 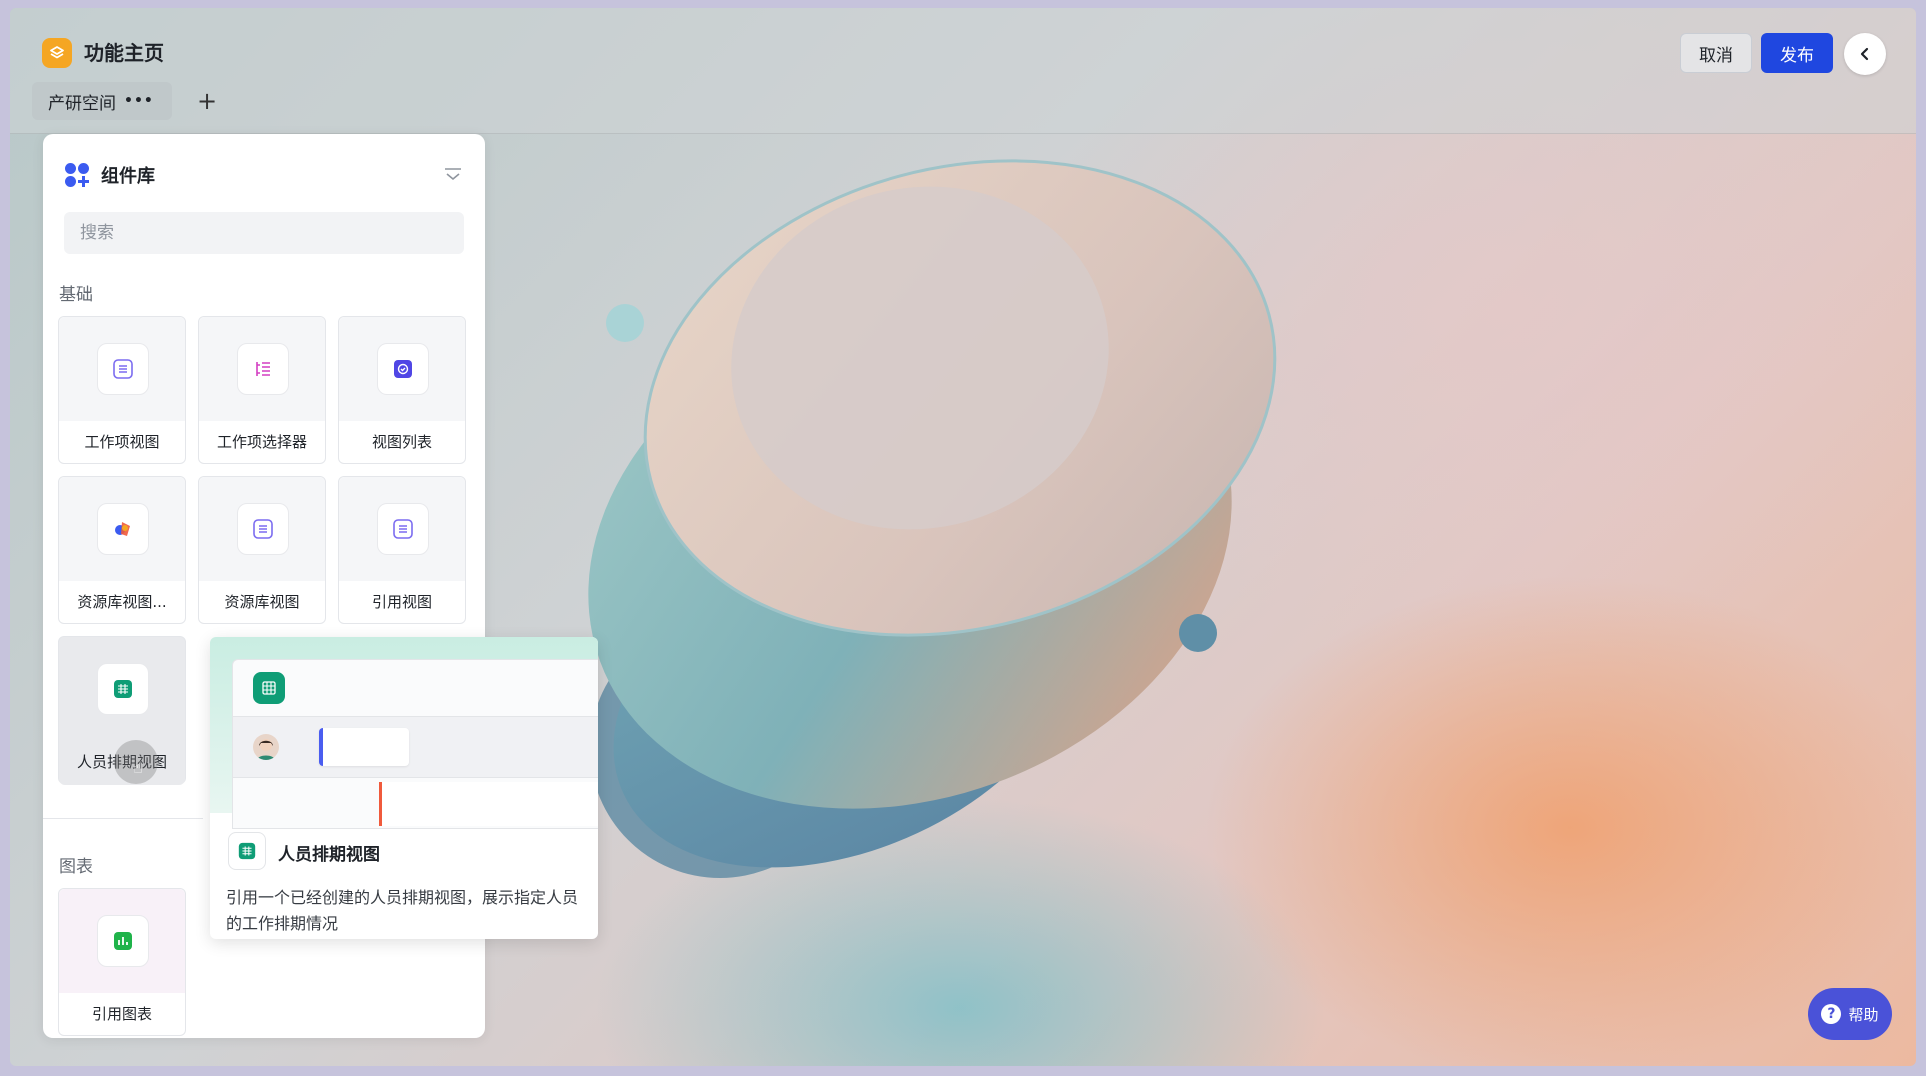 I want to click on tree-list-icon, so click(x=263, y=369).